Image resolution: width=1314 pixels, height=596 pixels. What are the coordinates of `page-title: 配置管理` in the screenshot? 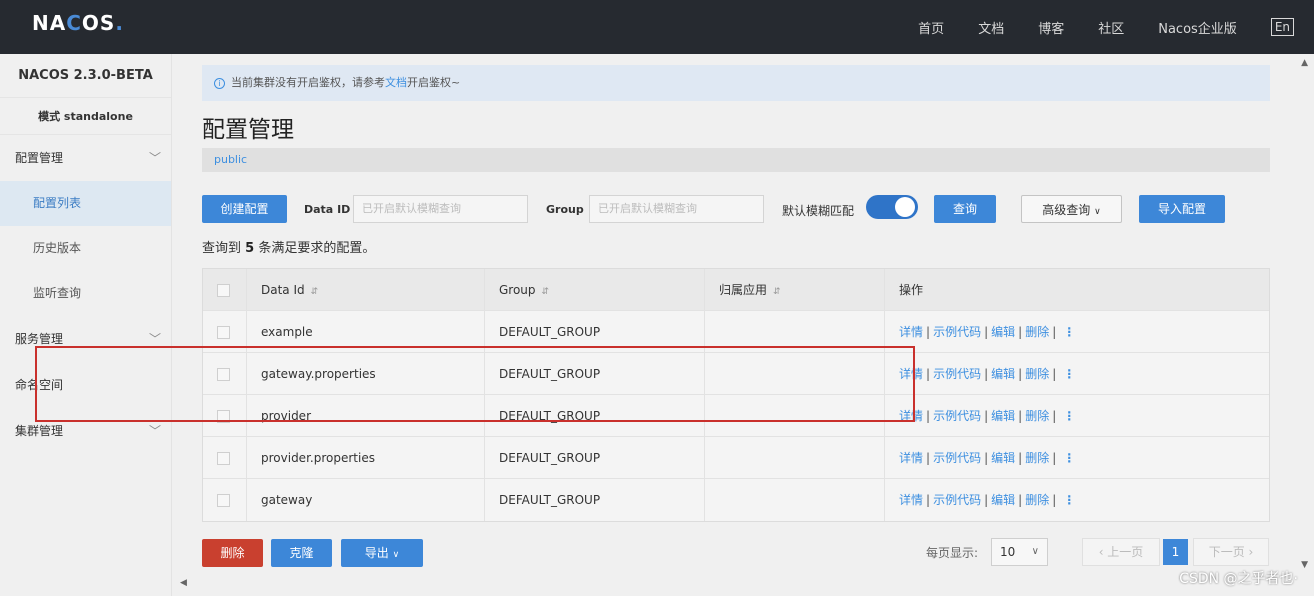 It's located at (248, 130).